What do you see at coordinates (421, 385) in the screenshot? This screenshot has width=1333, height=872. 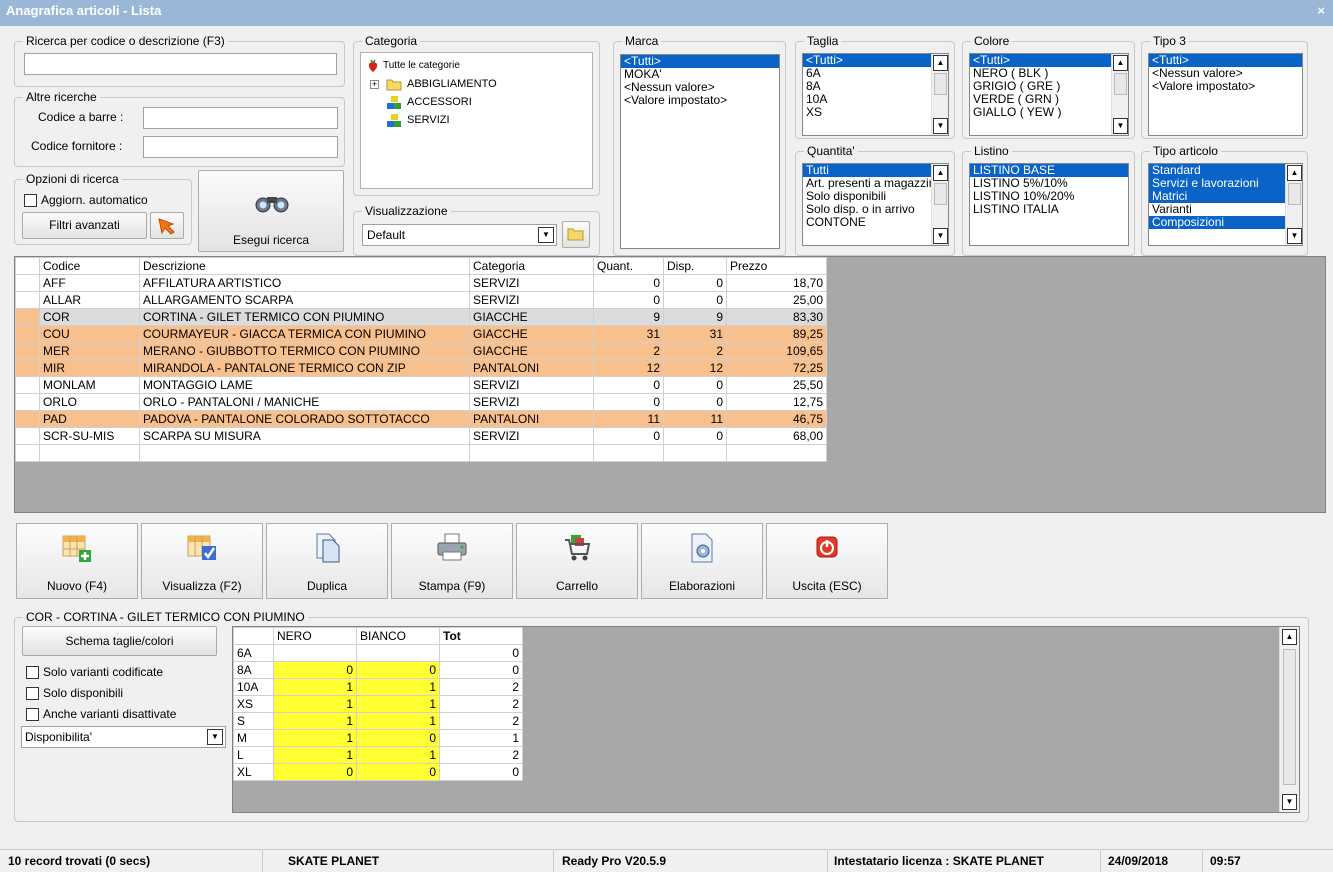 I see `table-row: MONLAM MONTAGGIO LAME SERVIZI 0 0 25,50` at bounding box center [421, 385].